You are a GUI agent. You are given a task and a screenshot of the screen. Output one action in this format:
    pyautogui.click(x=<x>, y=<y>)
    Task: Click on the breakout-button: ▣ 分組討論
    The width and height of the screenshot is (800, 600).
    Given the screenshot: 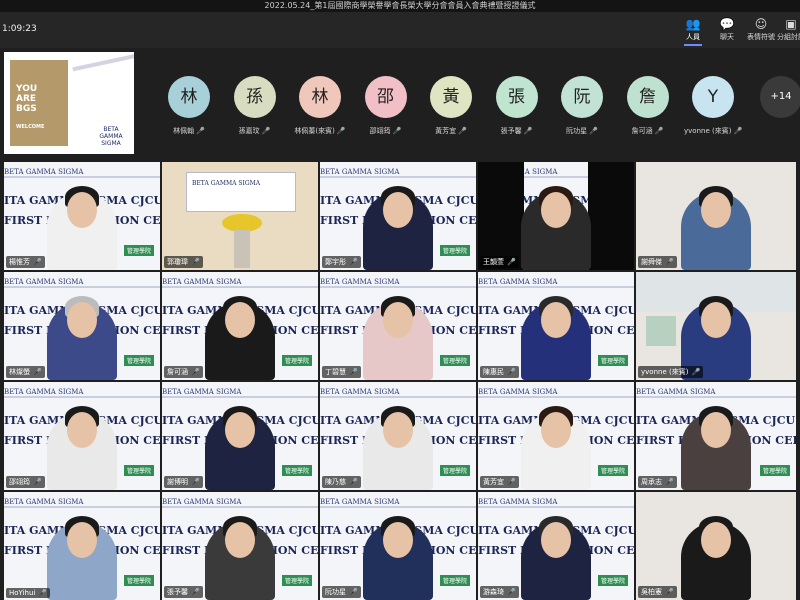 What is the action you would take?
    pyautogui.click(x=788, y=30)
    